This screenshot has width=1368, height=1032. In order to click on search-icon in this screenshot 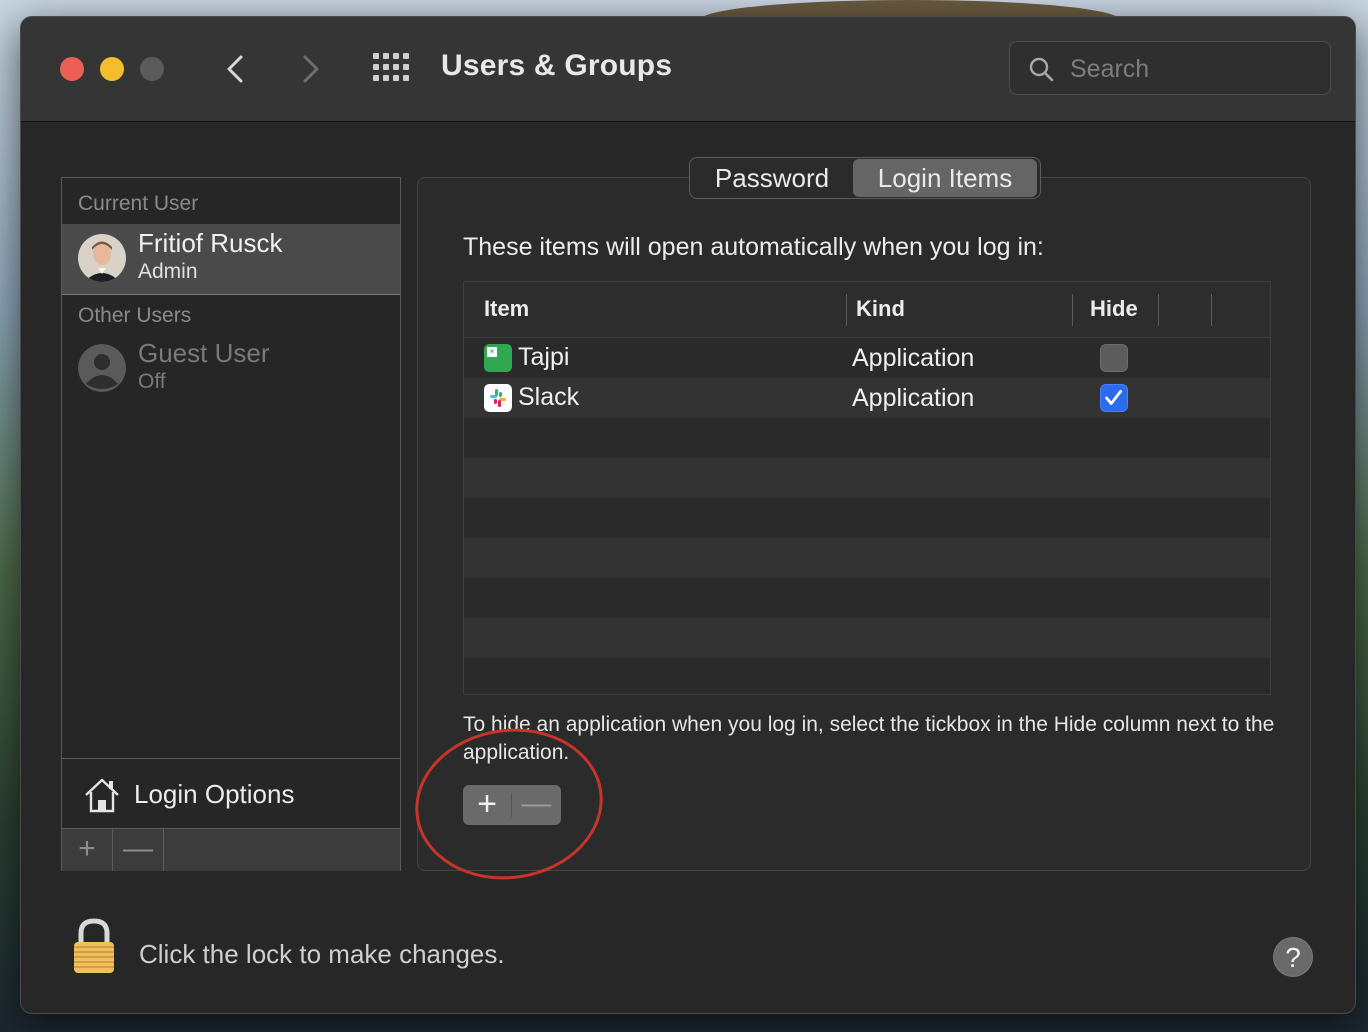, I will do `click(1041, 69)`.